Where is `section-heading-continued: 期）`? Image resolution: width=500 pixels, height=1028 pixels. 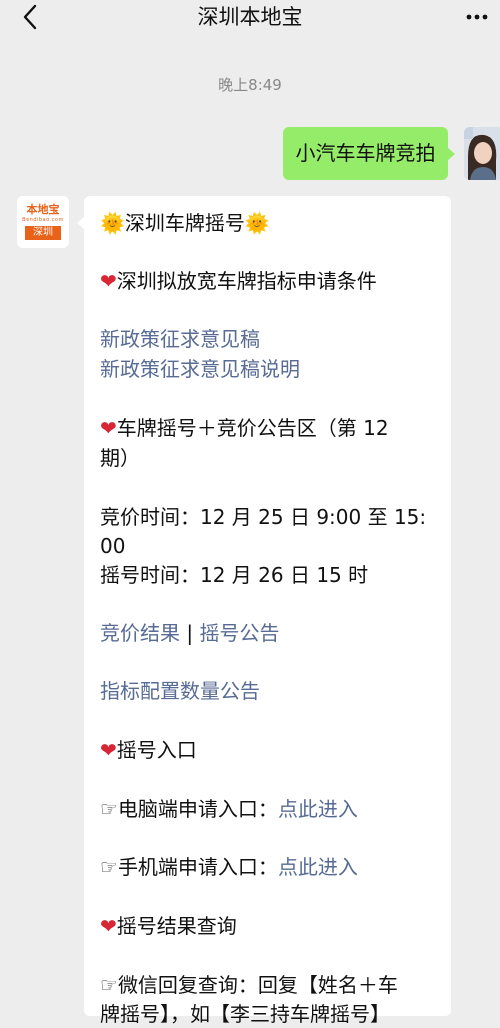 section-heading-continued: 期） is located at coordinates (120, 458).